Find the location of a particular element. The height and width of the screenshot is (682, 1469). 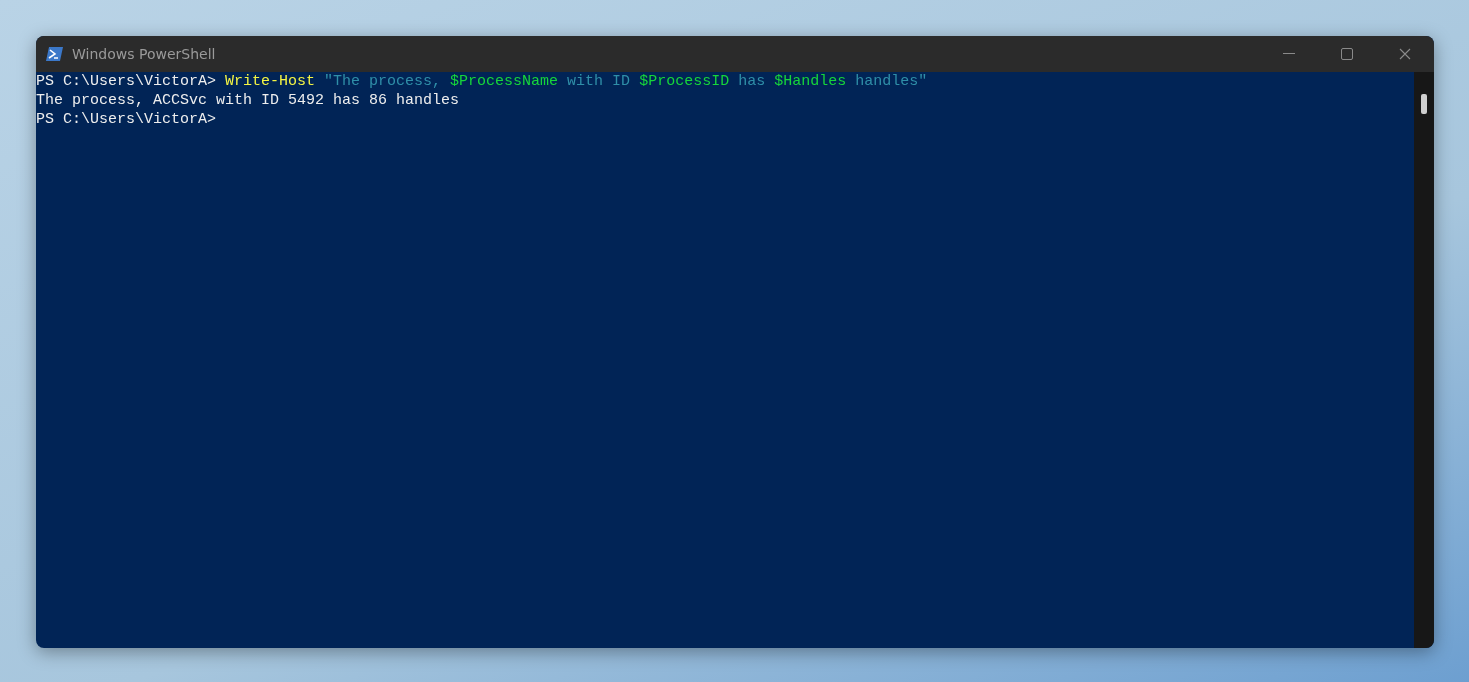

scrollbar is located at coordinates (1424, 360).